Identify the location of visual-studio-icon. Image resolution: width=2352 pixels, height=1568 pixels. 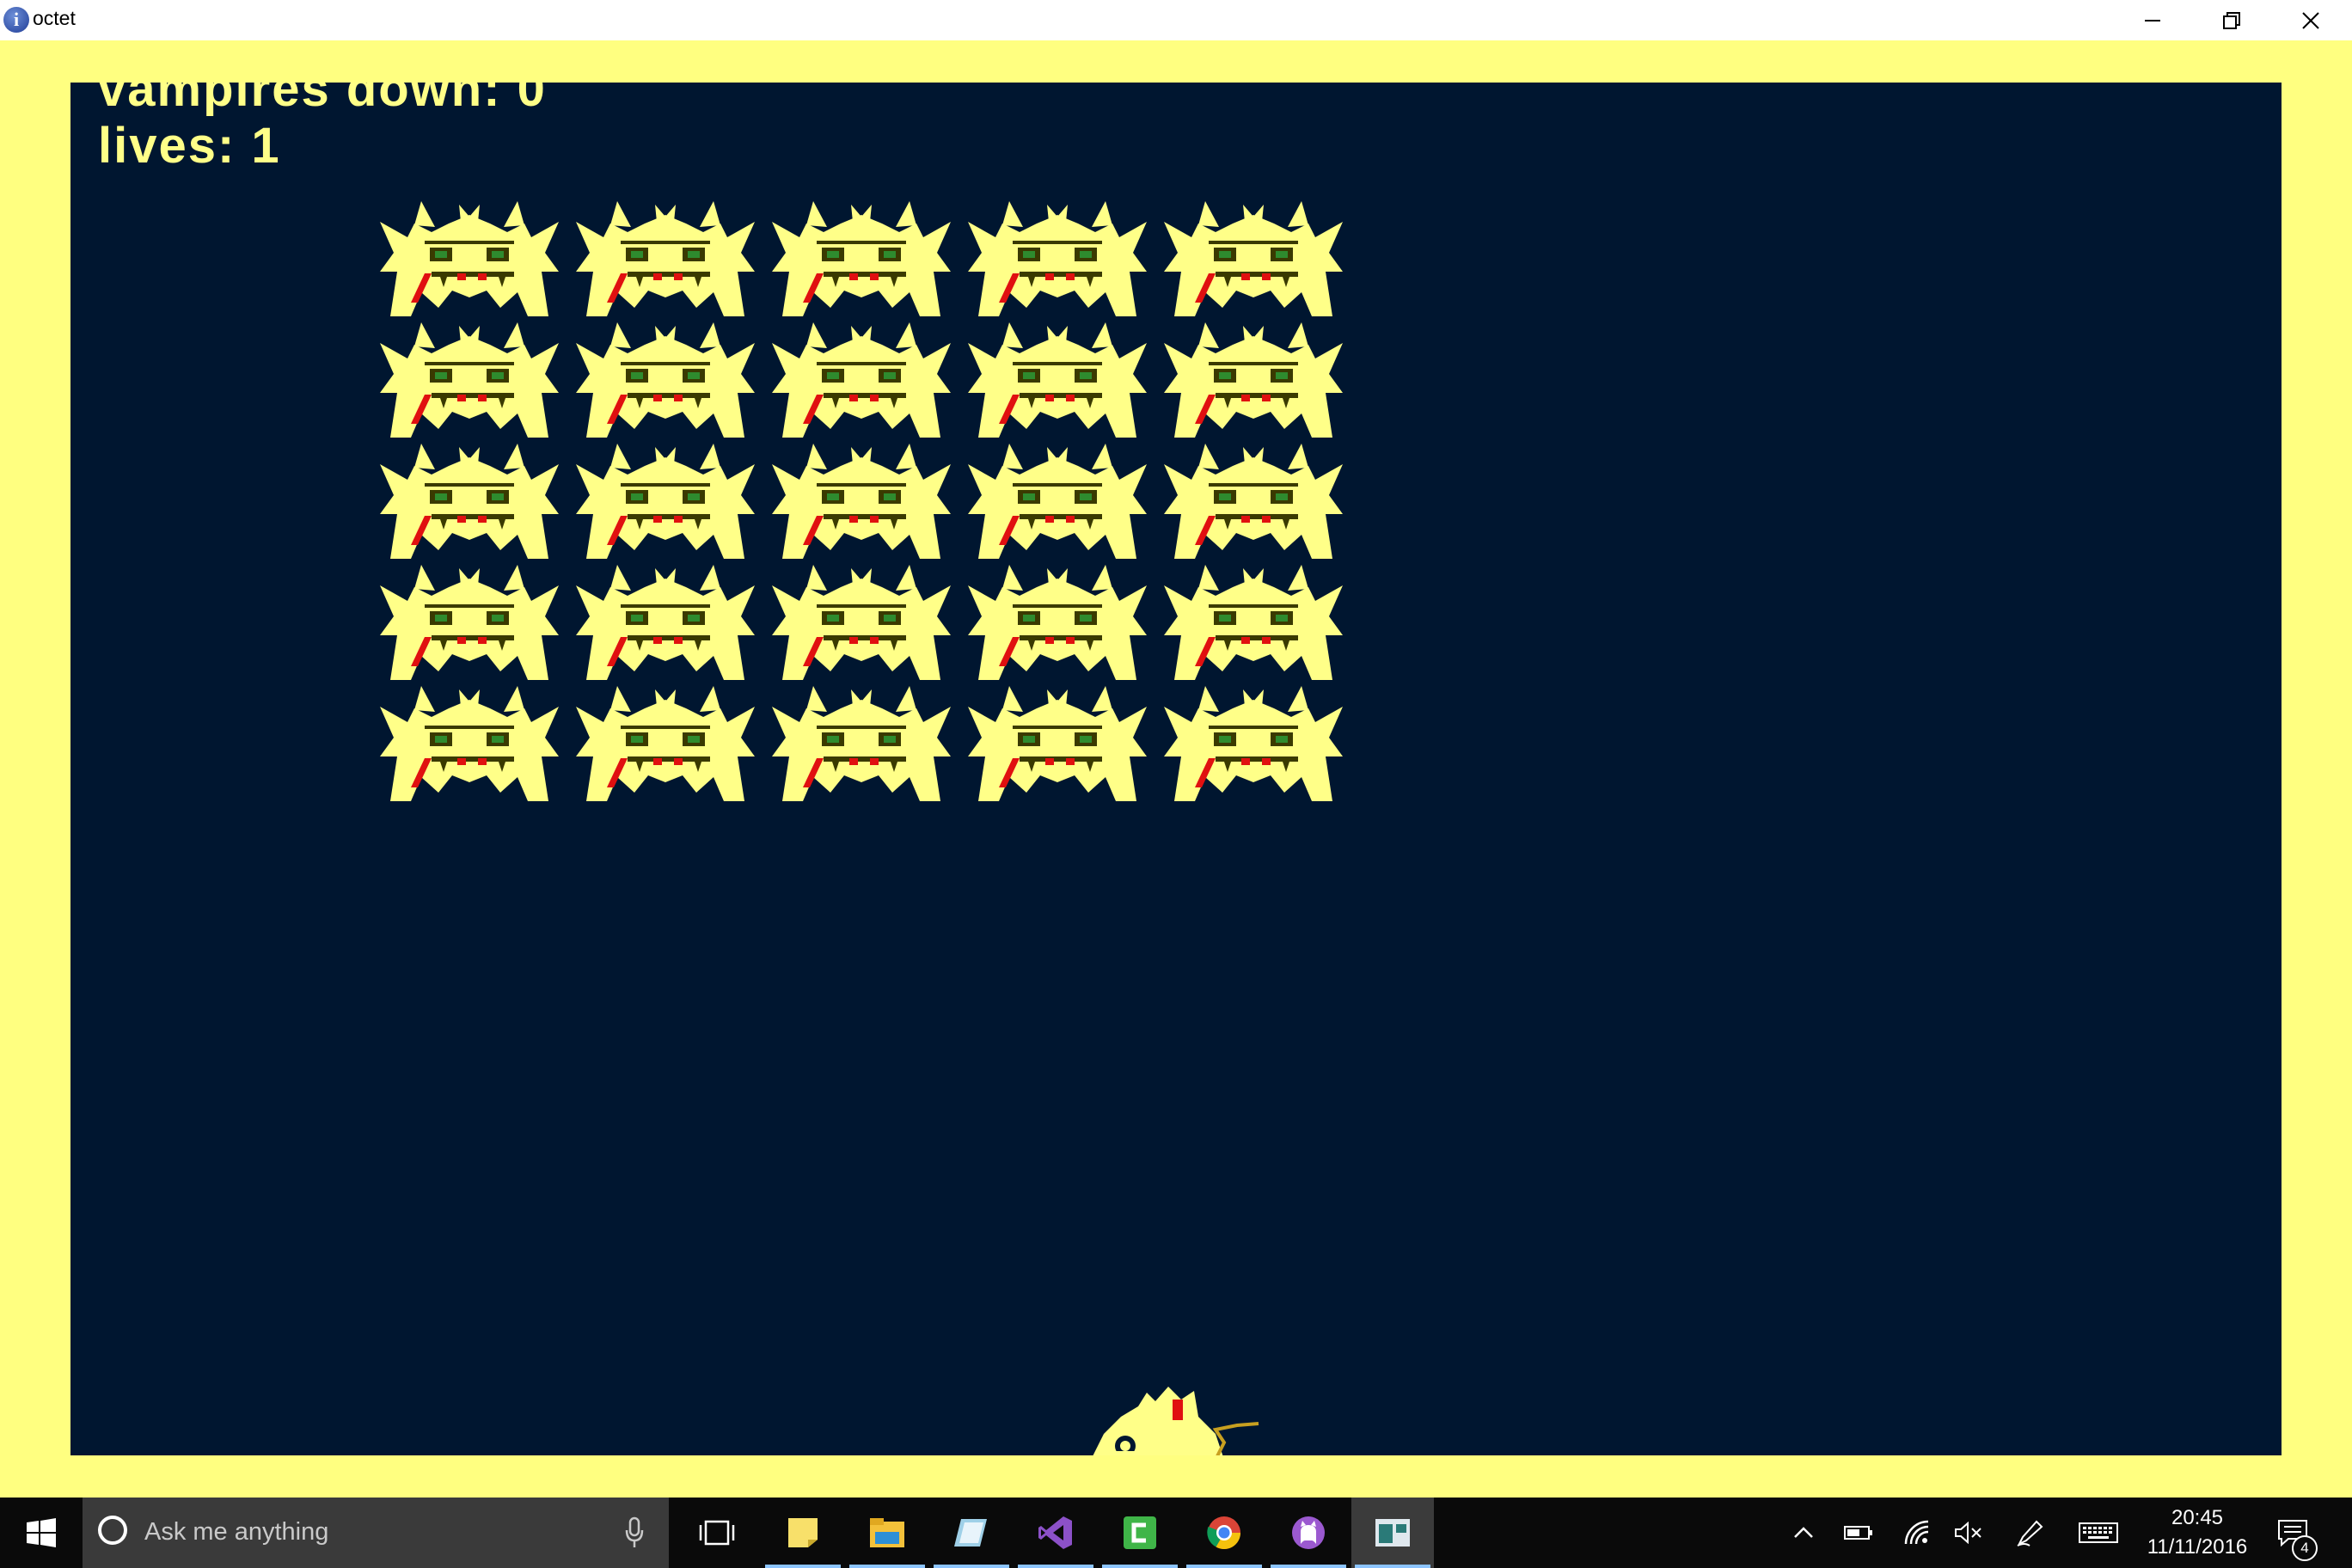
(1055, 1532).